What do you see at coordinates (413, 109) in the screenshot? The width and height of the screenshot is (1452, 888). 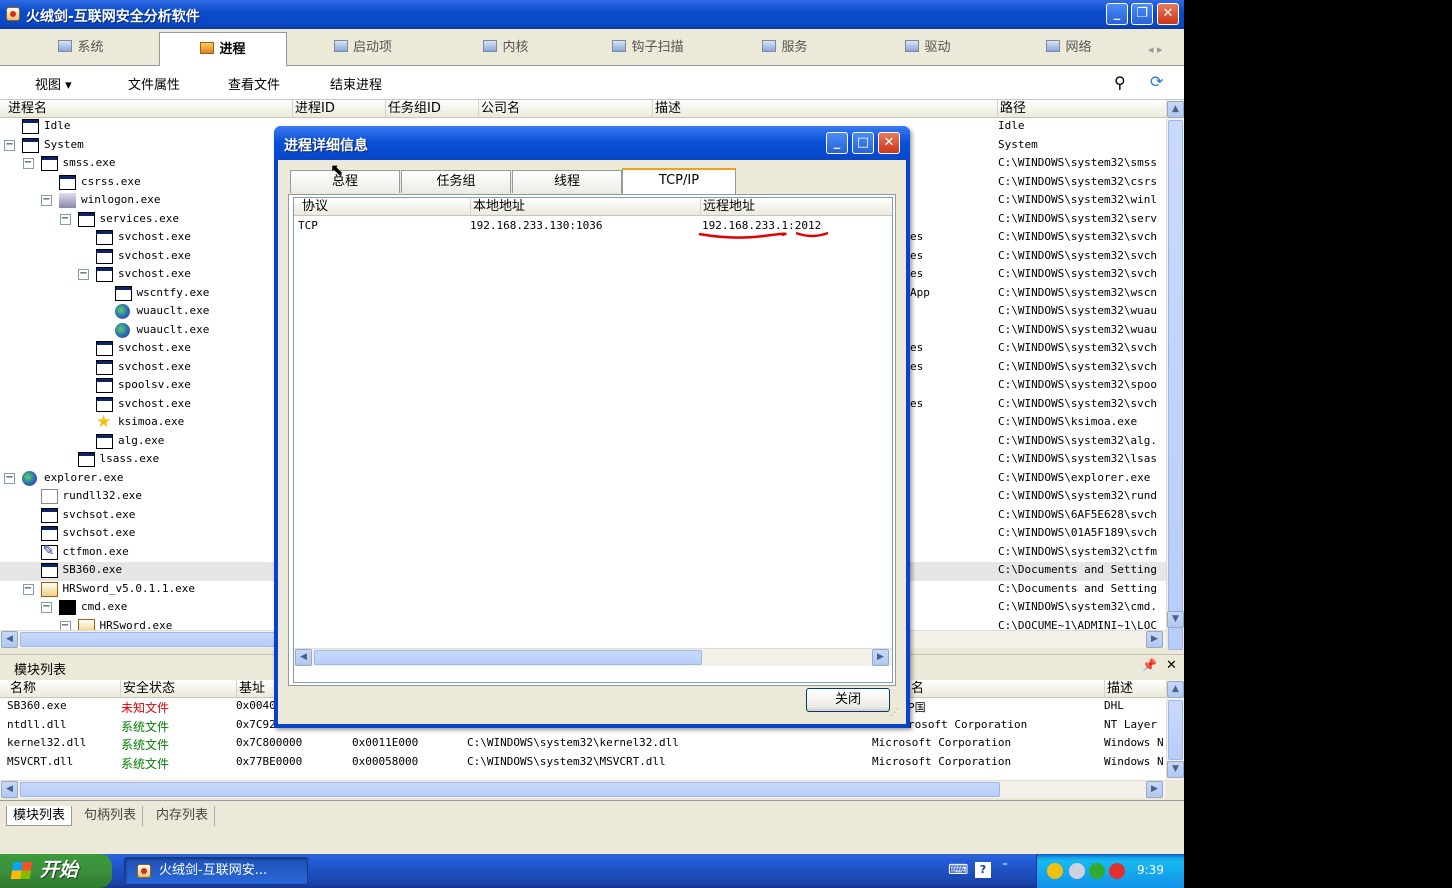 I see `col-taskgroup-id: 任务组ID` at bounding box center [413, 109].